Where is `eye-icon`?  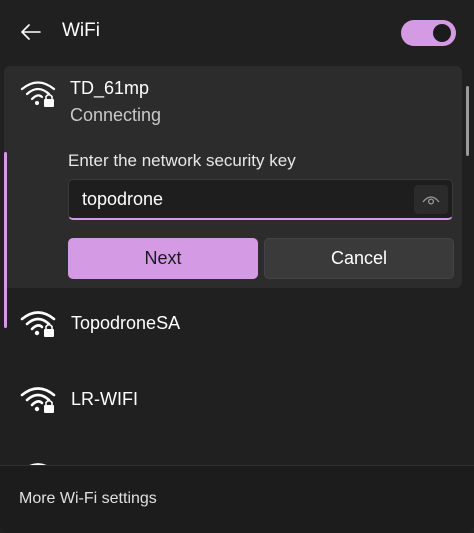 eye-icon is located at coordinates (431, 200).